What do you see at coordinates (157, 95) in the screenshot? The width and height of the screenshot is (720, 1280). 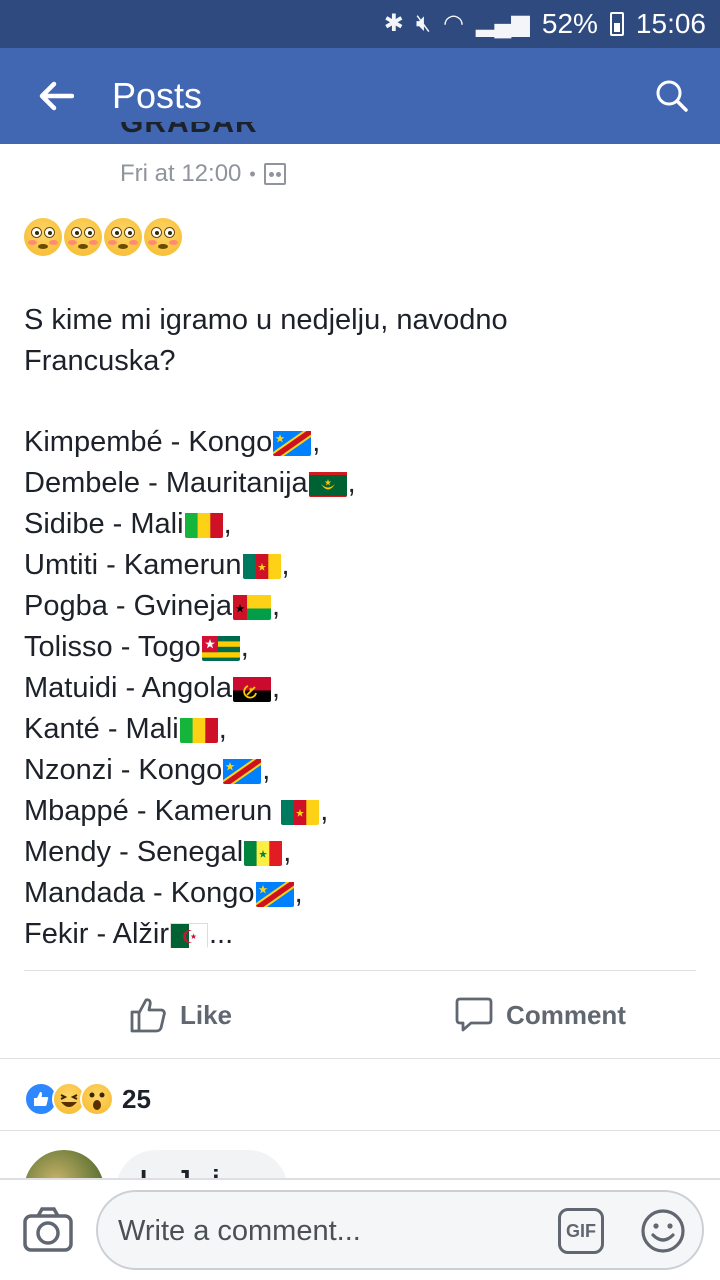 I see `page-title: Posts` at bounding box center [157, 95].